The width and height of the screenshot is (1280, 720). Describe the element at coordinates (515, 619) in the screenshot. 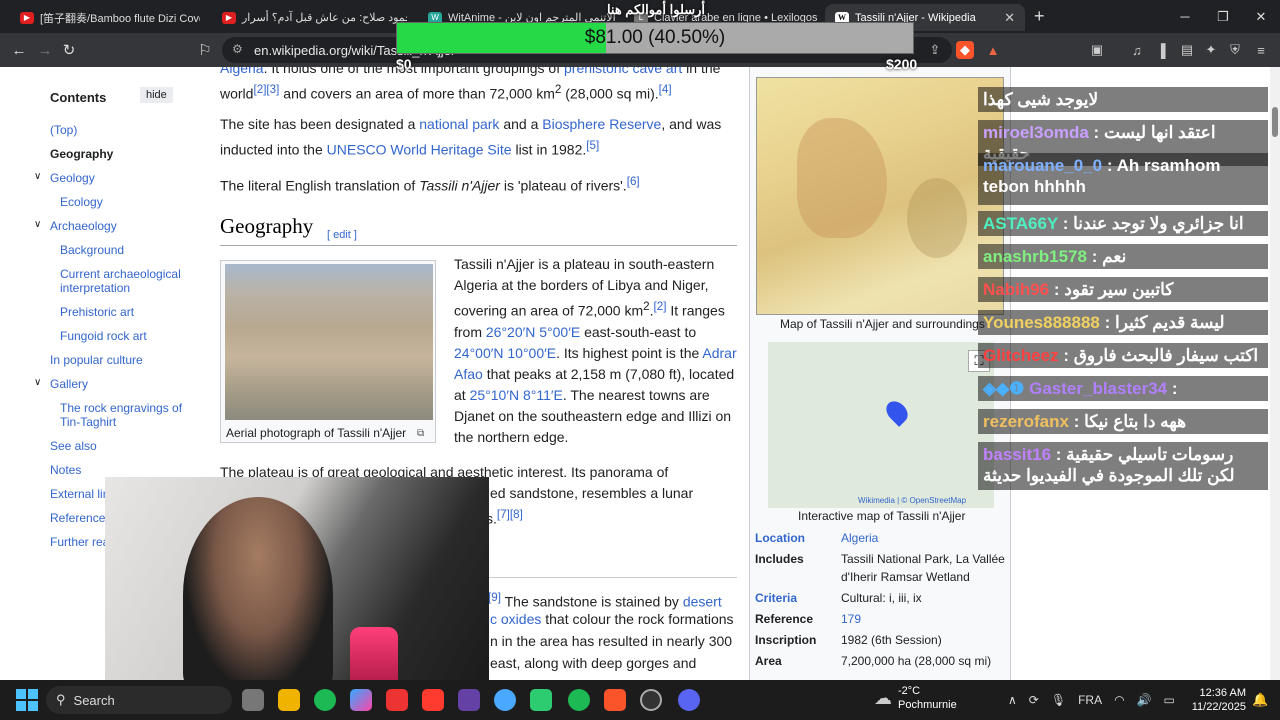

I see `link-iron-oxides: c oxides` at that location.